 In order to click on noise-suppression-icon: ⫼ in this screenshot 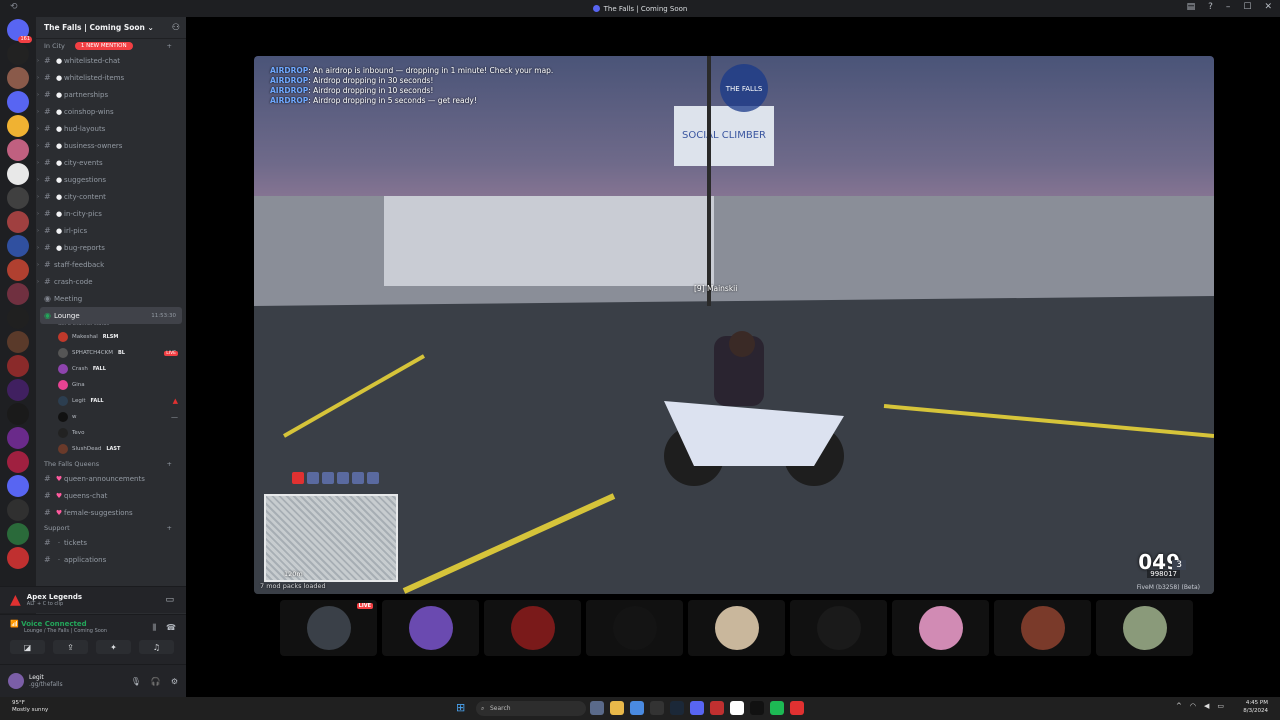, I will do `click(154, 628)`.